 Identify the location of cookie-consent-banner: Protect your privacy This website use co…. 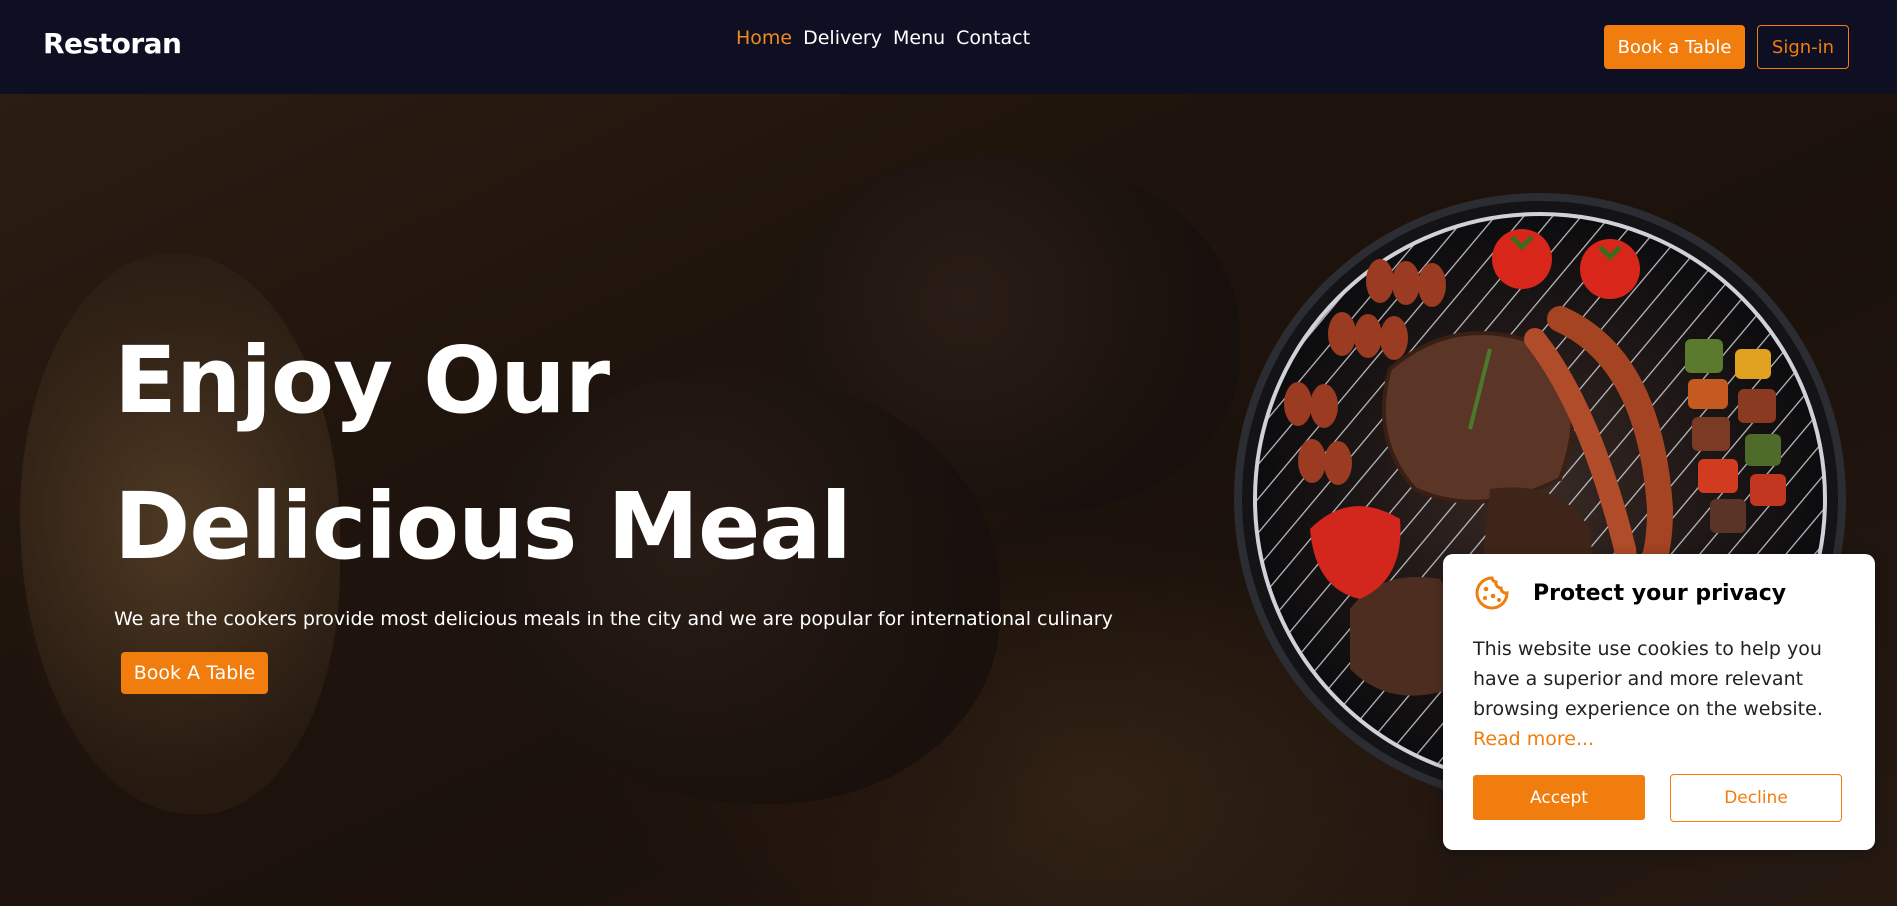
(1659, 702).